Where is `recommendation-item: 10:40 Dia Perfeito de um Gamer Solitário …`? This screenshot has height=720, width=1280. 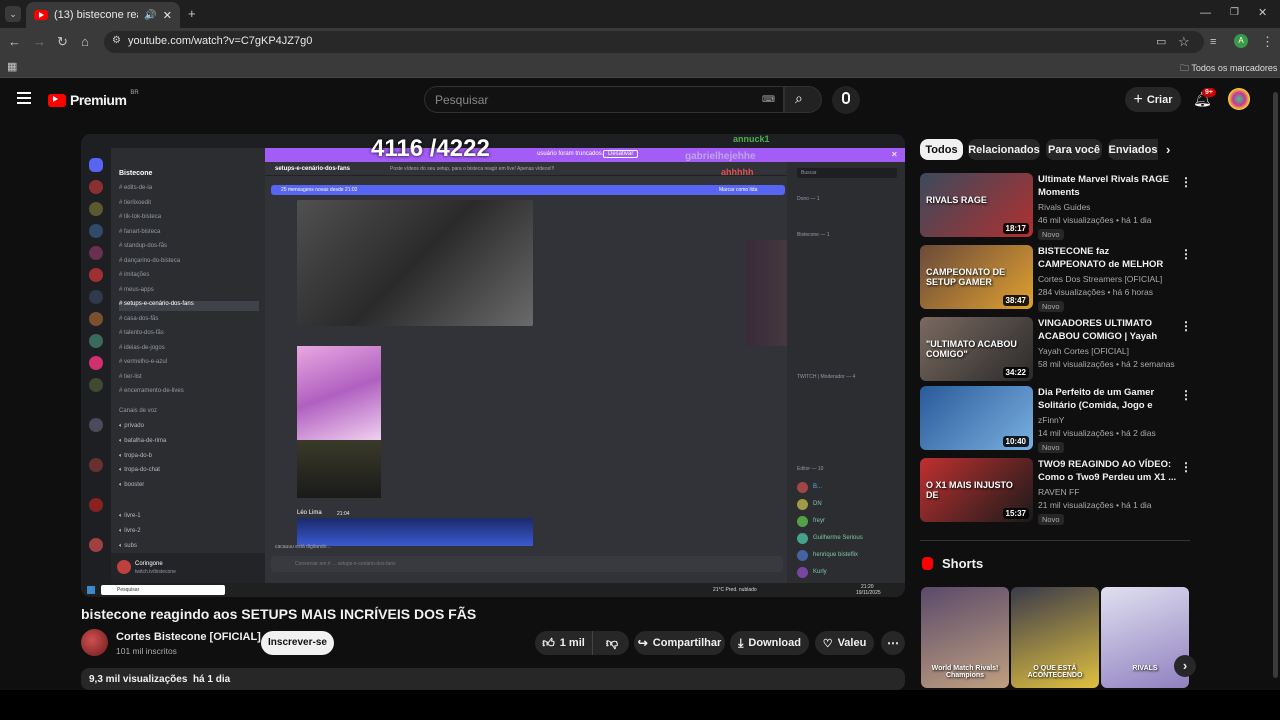
recommendation-item: 10:40 Dia Perfeito de um Gamer Solitário … is located at coordinates (1056, 419).